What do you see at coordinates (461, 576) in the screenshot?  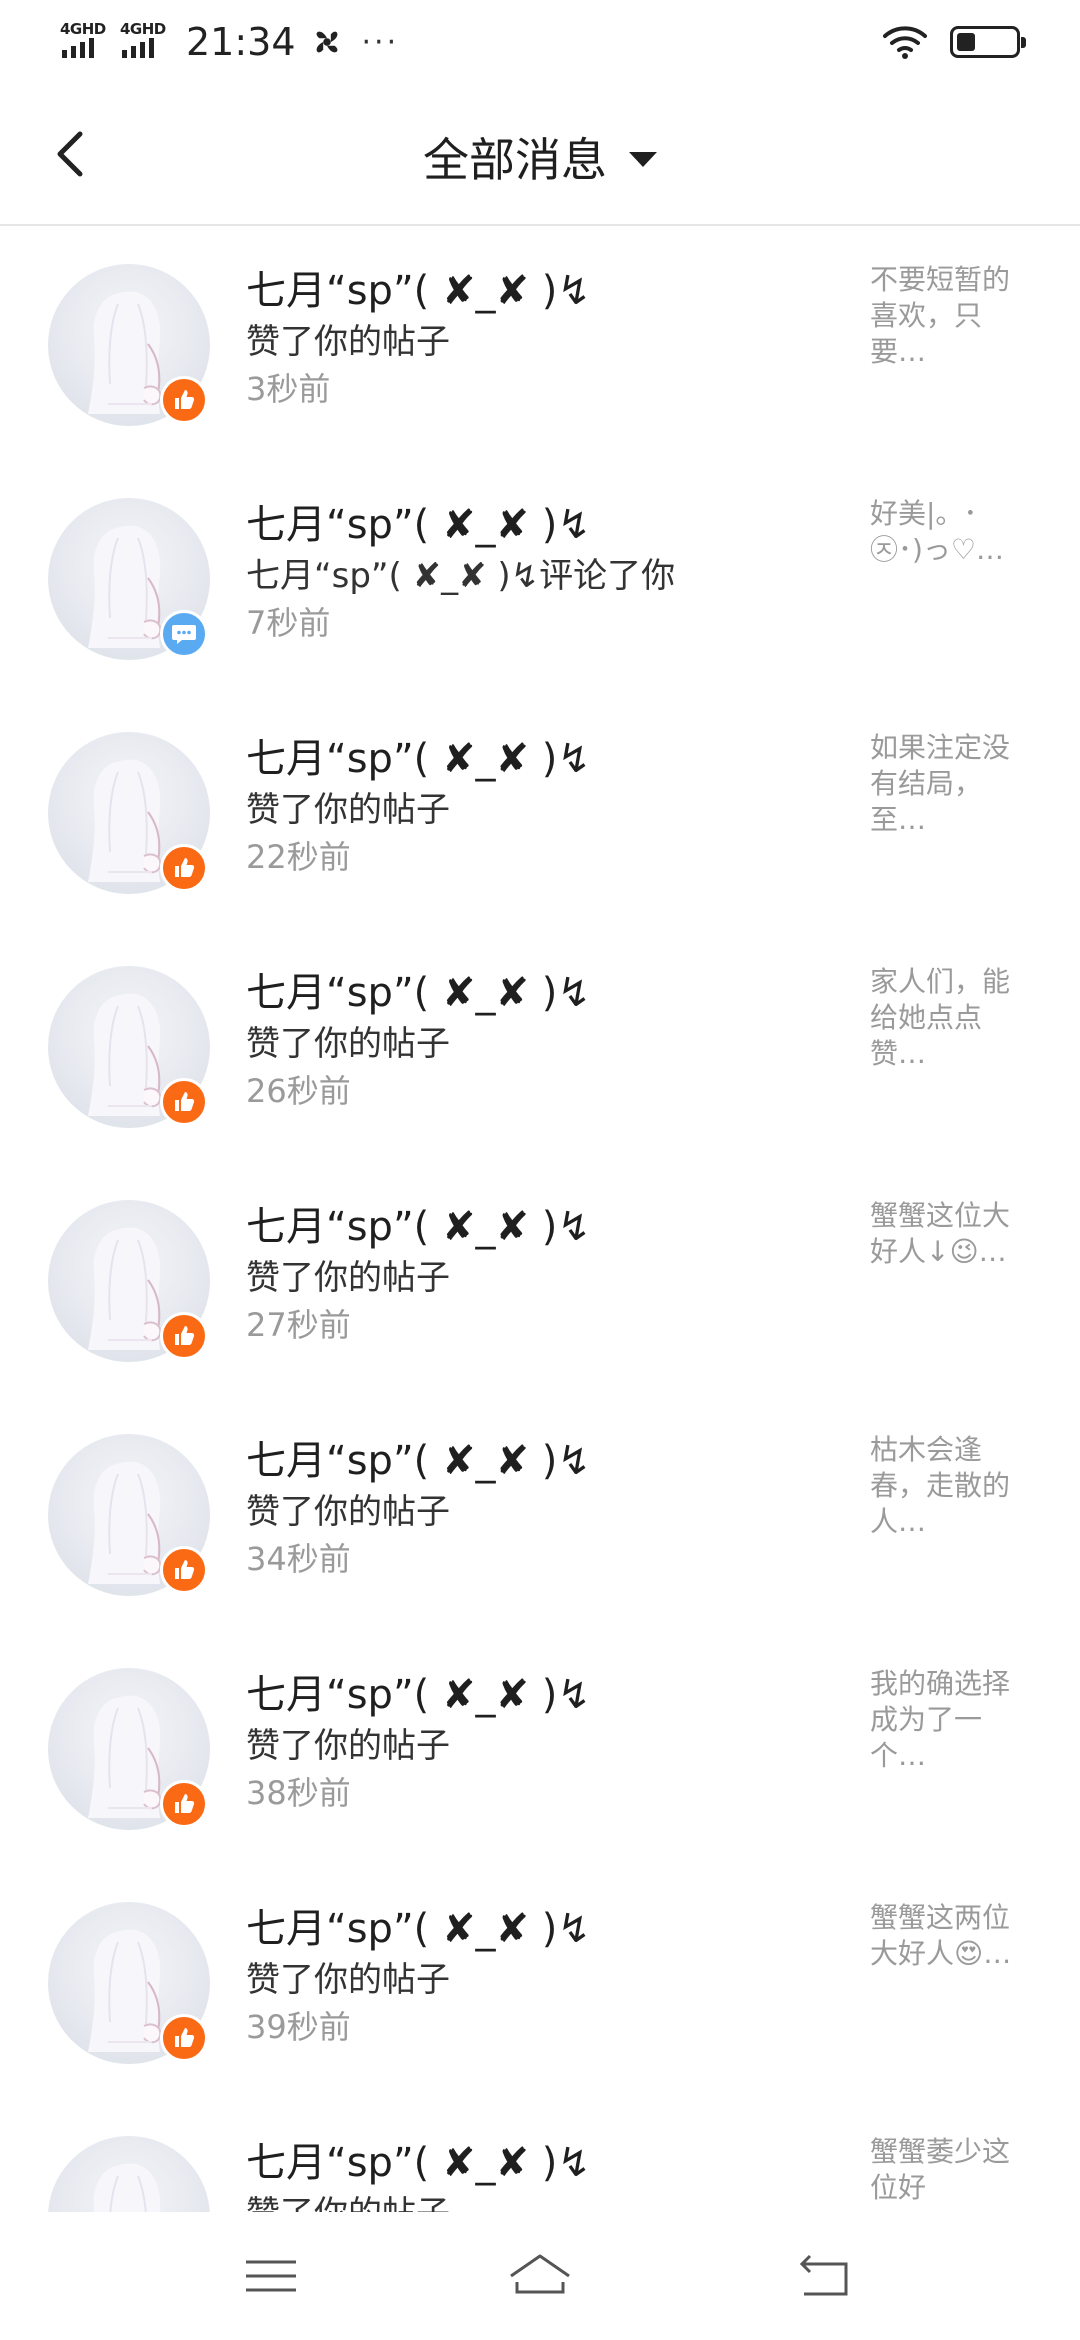 I see `action-text: 七月“sp”( ✘_✘ )↯评论了你` at bounding box center [461, 576].